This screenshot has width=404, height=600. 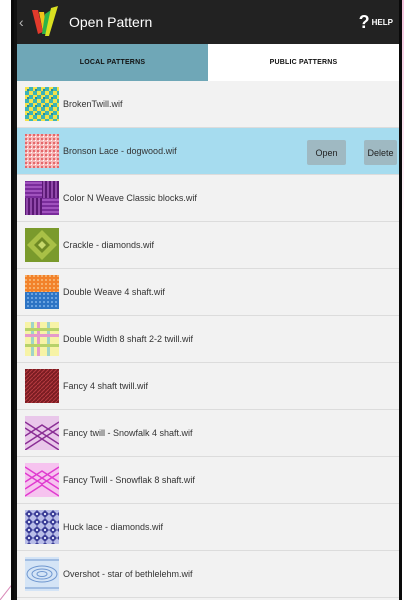 I want to click on tab-local-patterns: LOCAL PATTERNS, so click(x=112, y=62).